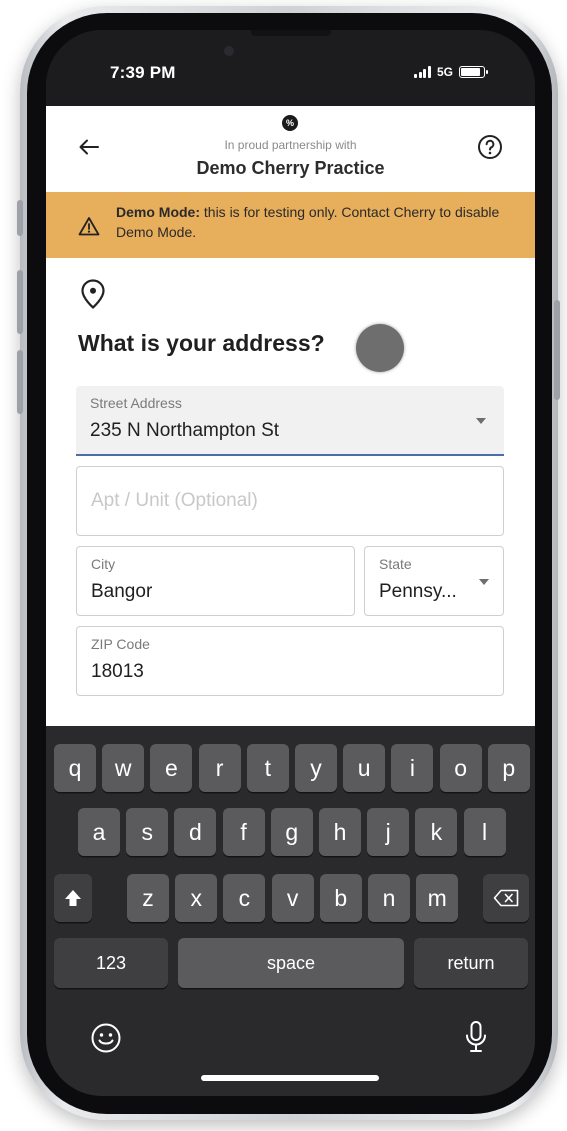 The image size is (567, 1131). I want to click on key-u: u, so click(364, 768).